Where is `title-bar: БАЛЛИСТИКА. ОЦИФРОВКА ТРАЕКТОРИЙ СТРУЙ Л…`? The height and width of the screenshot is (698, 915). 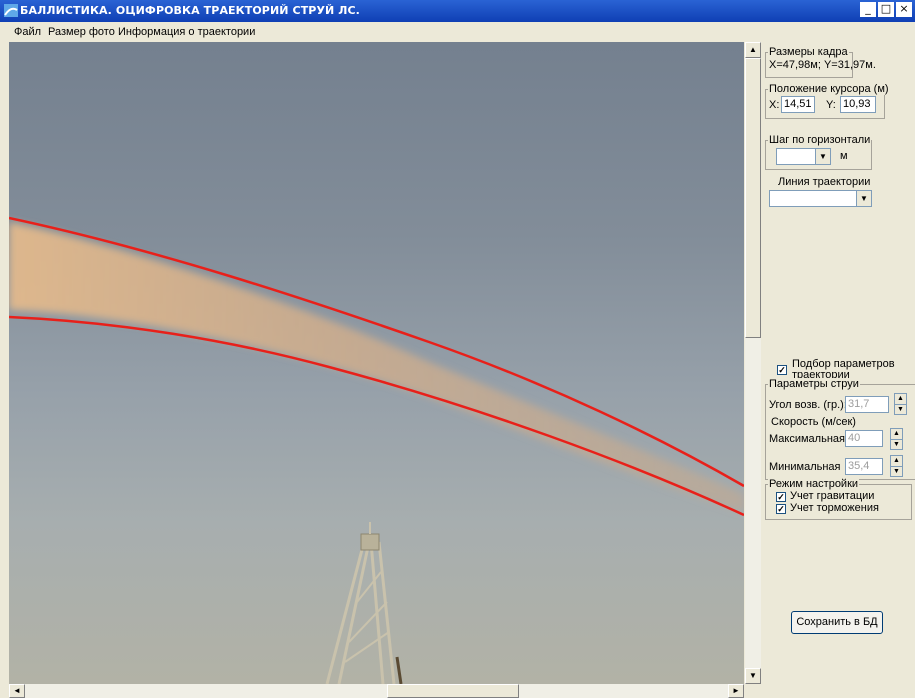 title-bar: БАЛЛИСТИКА. ОЦИФРОВКА ТРАЕКТОРИЙ СТРУЙ Л… is located at coordinates (457, 11).